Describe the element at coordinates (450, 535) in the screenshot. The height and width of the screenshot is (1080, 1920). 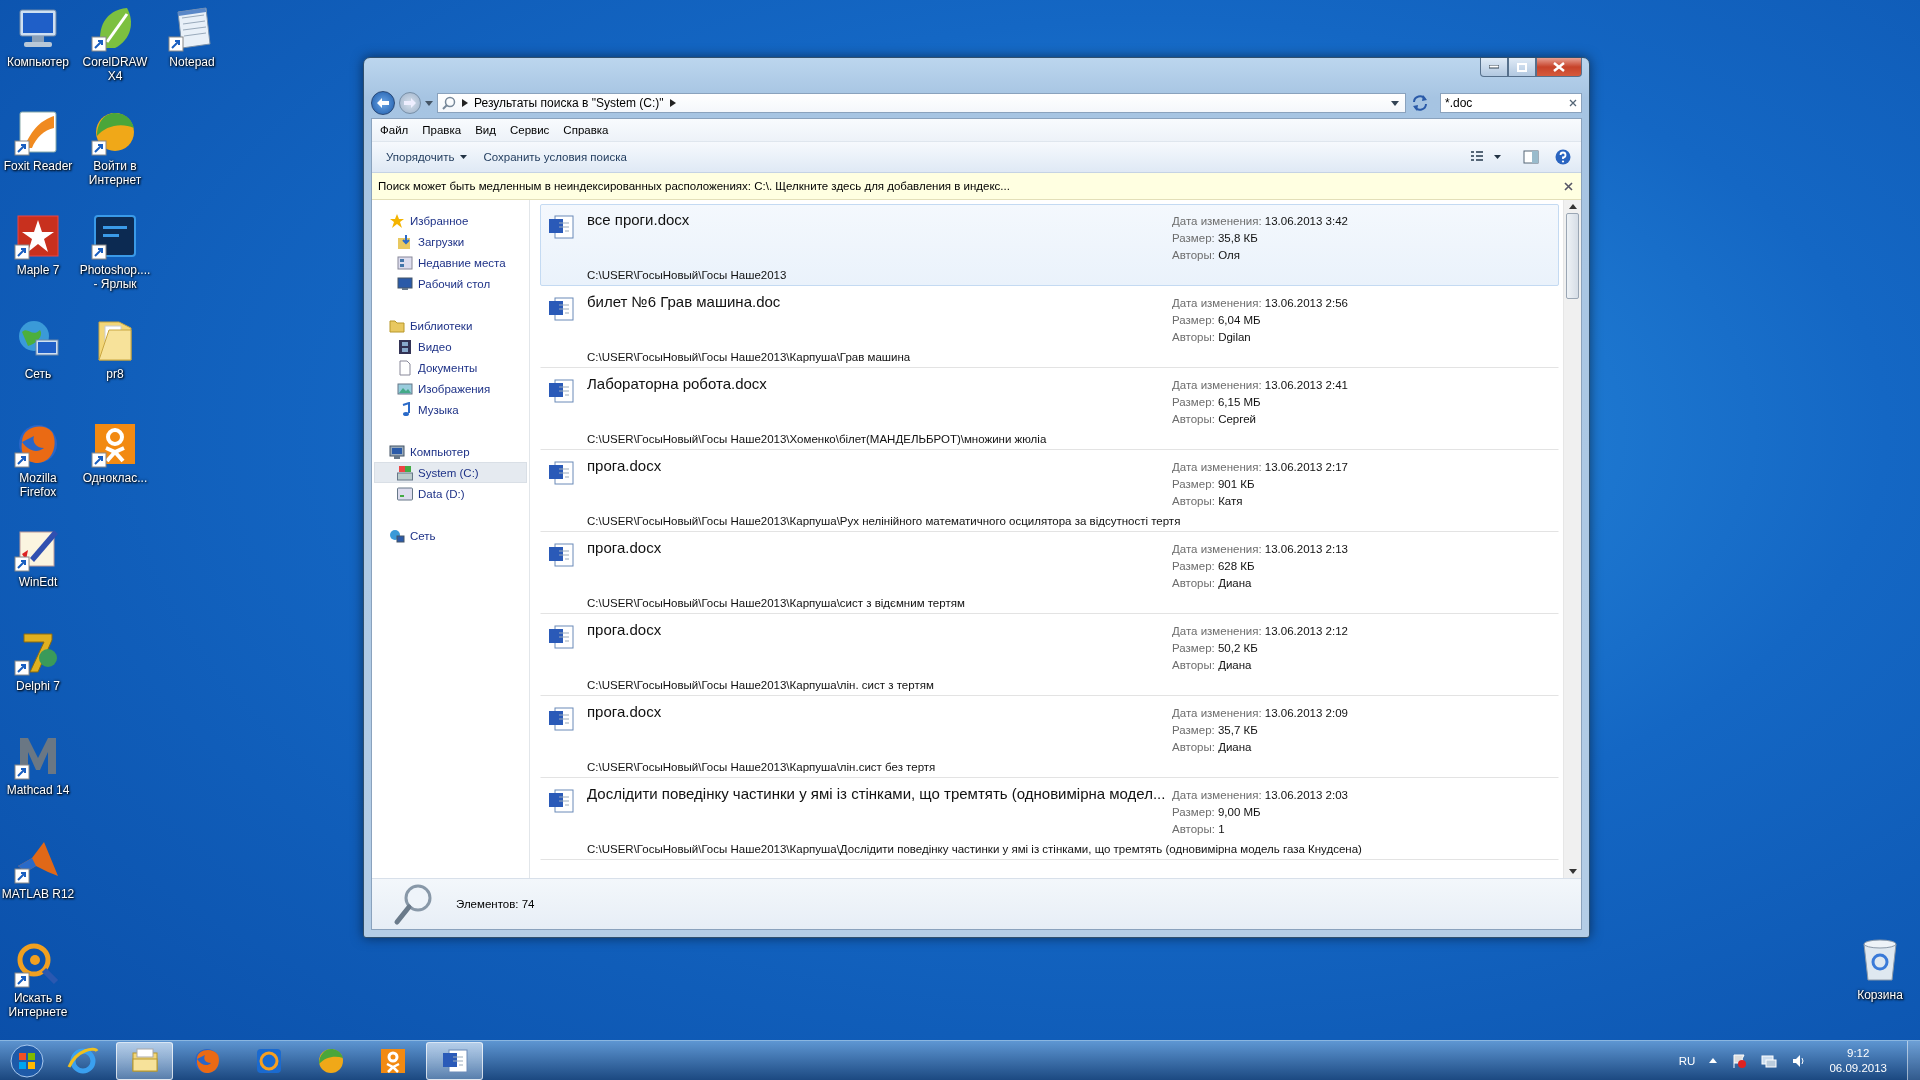
I see `nav-item: Сеть` at that location.